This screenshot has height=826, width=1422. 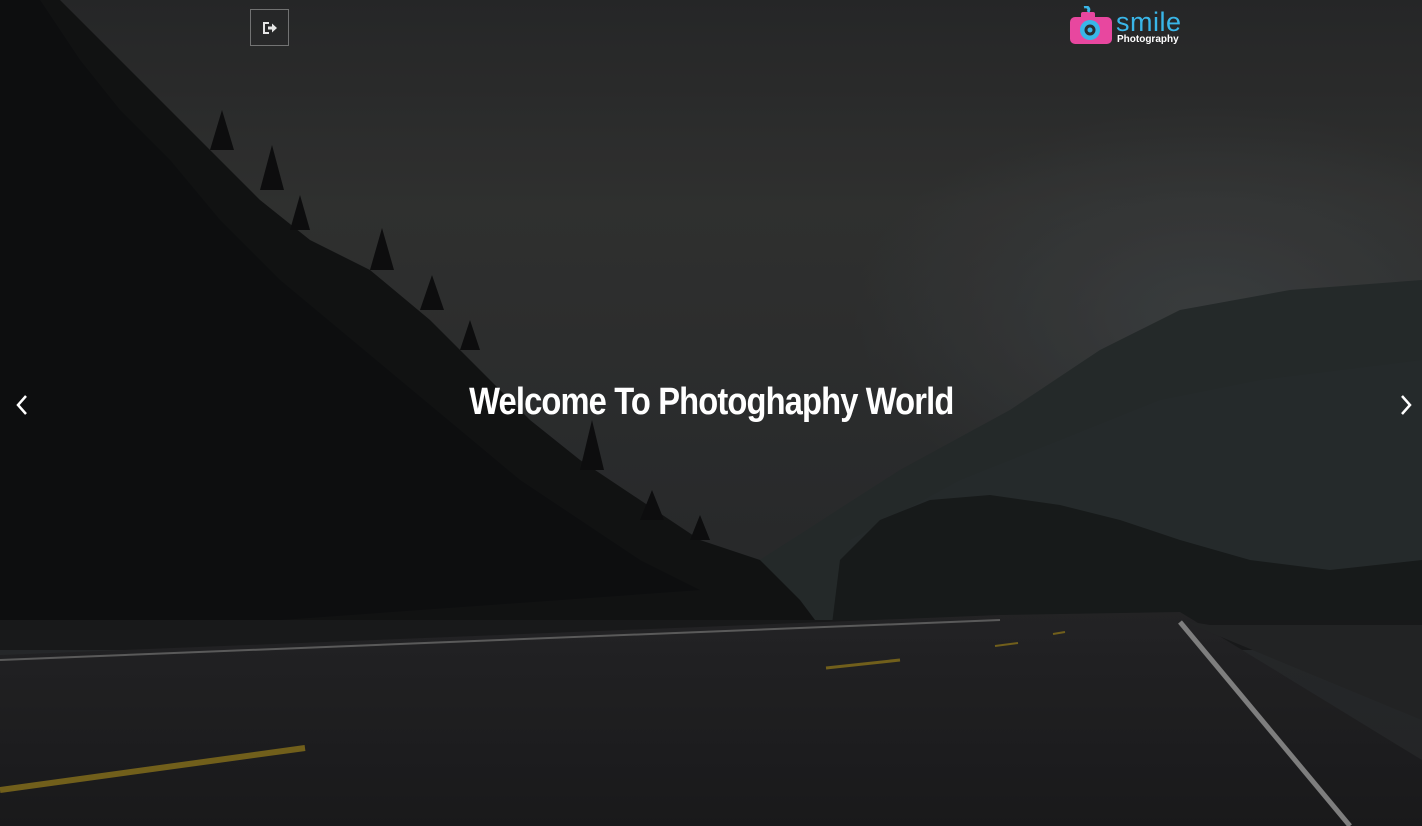 I want to click on chevron-left-icon, so click(x=21, y=405).